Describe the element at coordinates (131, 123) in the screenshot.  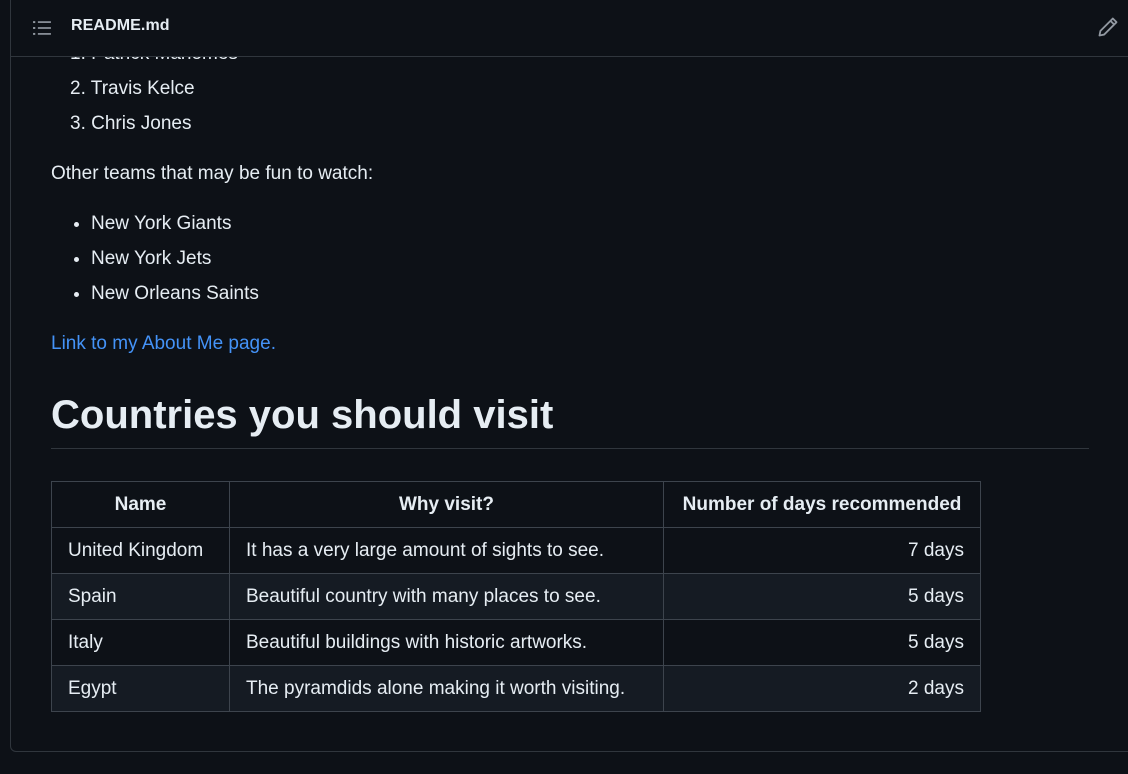
I see `list-item: 3. Chris Jones` at that location.